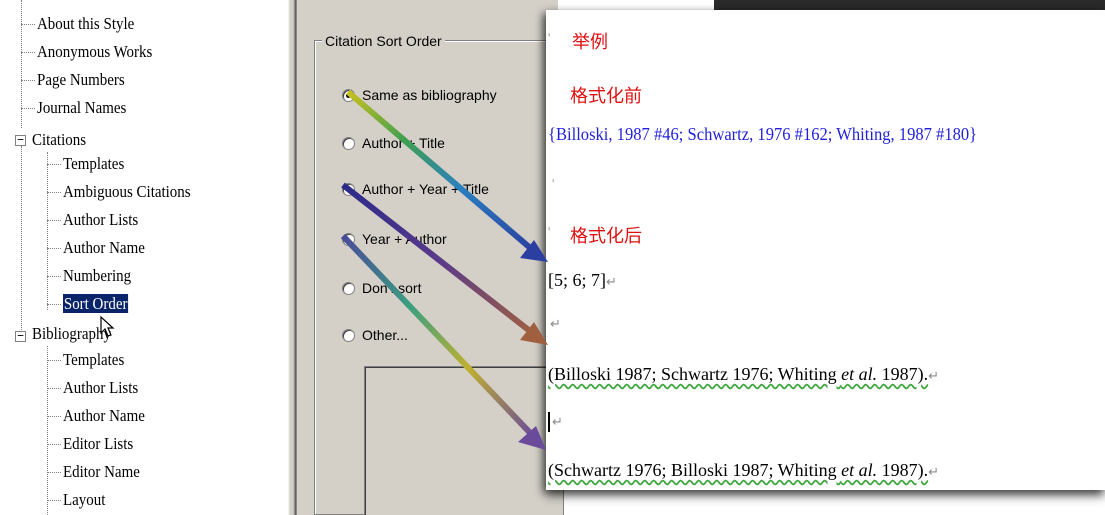 The width and height of the screenshot is (1105, 515). Describe the element at coordinates (85, 24) in the screenshot. I see `tree-item-about-this-style: About this Style` at that location.